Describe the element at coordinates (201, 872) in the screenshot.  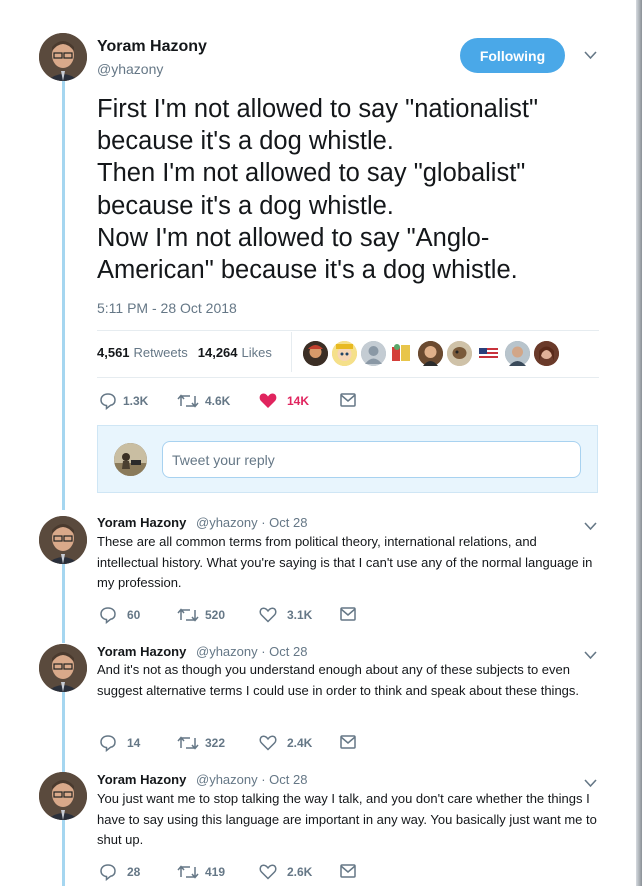
I see `retweet-action: 419` at that location.